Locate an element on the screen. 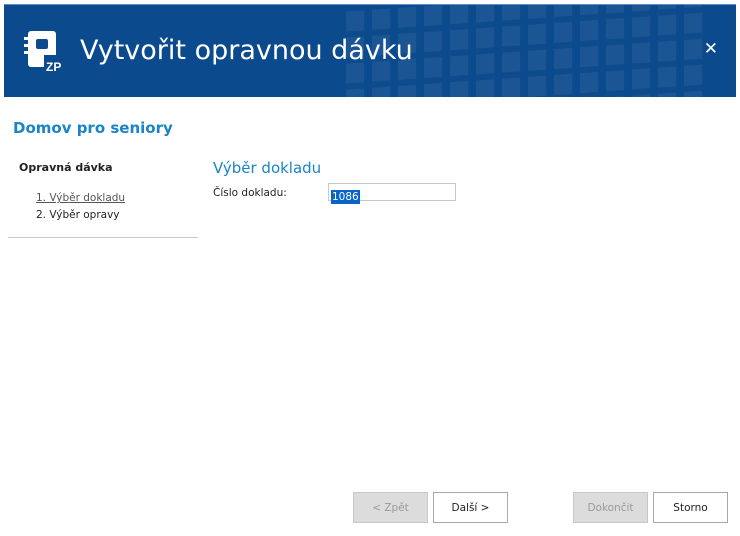 The image size is (740, 536). finish-button: Dokončit is located at coordinates (610, 507).